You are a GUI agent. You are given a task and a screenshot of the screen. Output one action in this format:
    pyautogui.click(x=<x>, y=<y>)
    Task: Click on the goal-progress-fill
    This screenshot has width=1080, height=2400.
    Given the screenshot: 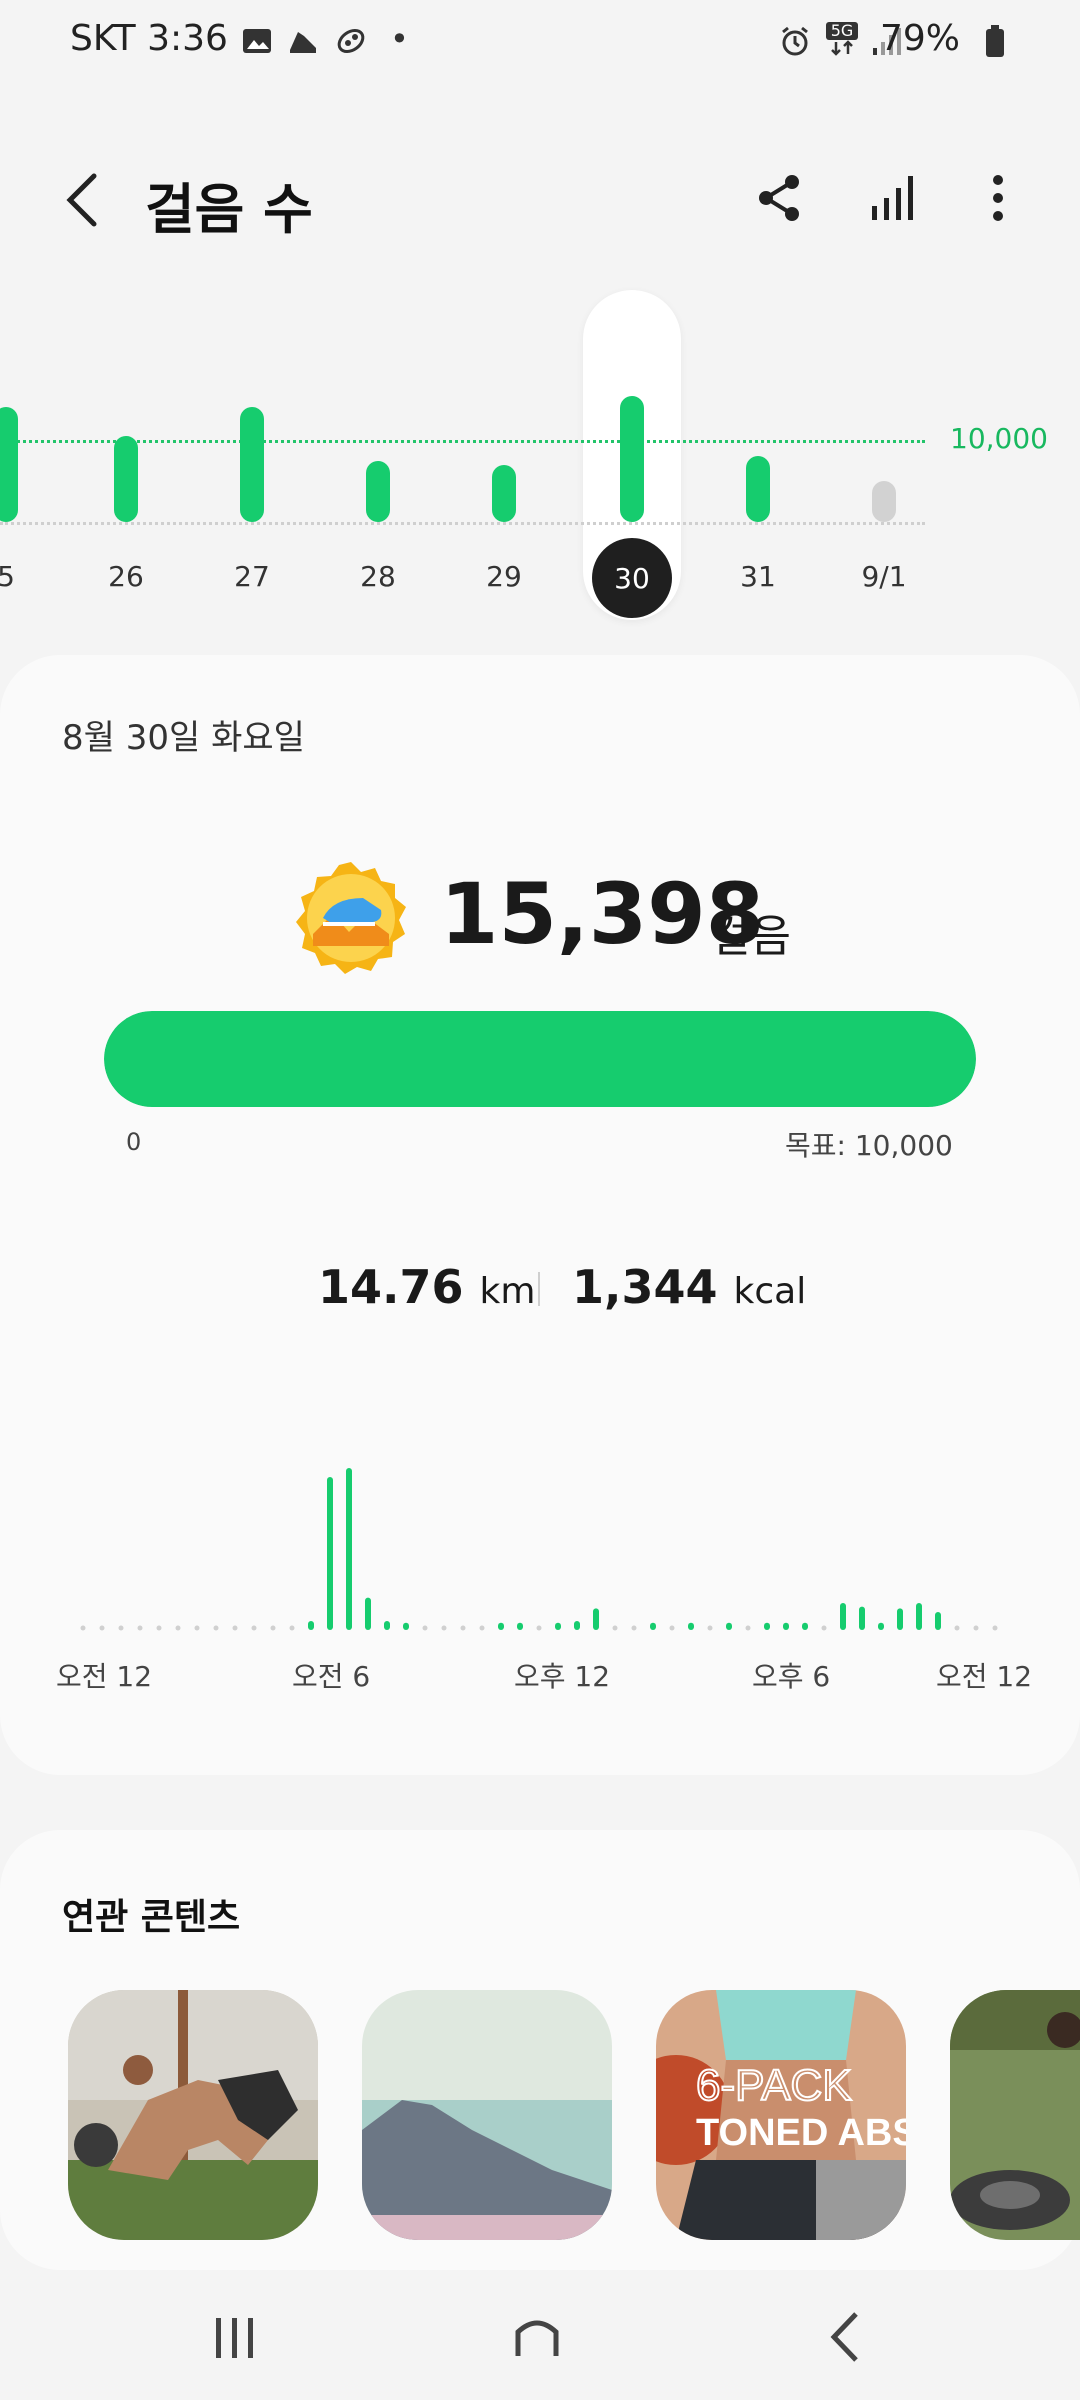 What is the action you would take?
    pyautogui.click(x=540, y=1059)
    